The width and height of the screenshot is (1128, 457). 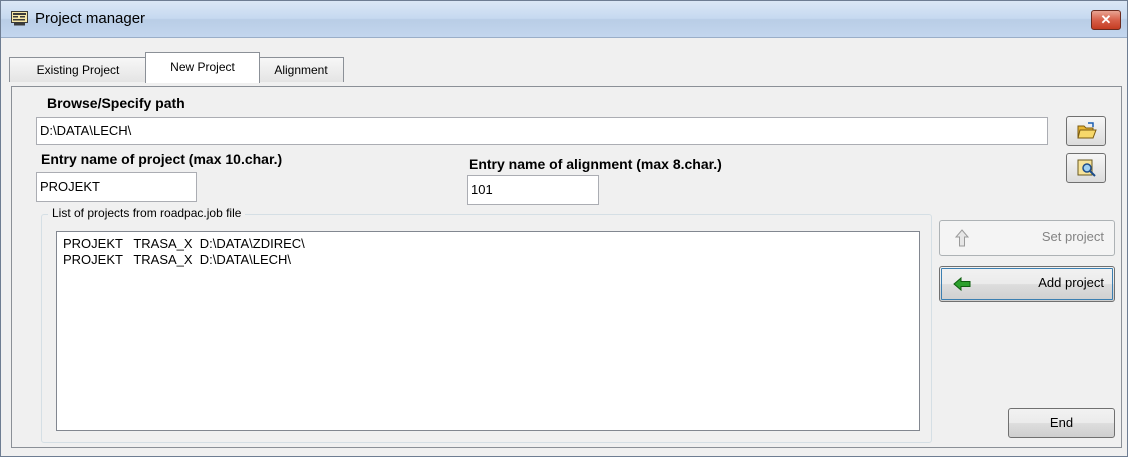 I want to click on title-bar: Project manager ✕, so click(x=564, y=19).